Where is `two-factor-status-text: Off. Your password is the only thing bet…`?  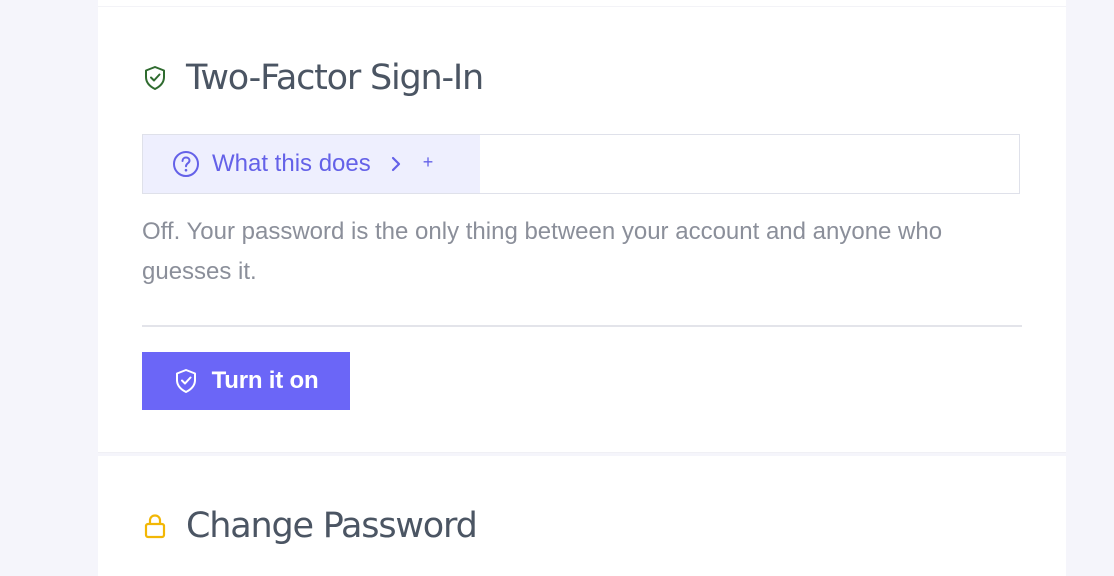 two-factor-status-text: Off. Your password is the only thing bet… is located at coordinates (542, 251).